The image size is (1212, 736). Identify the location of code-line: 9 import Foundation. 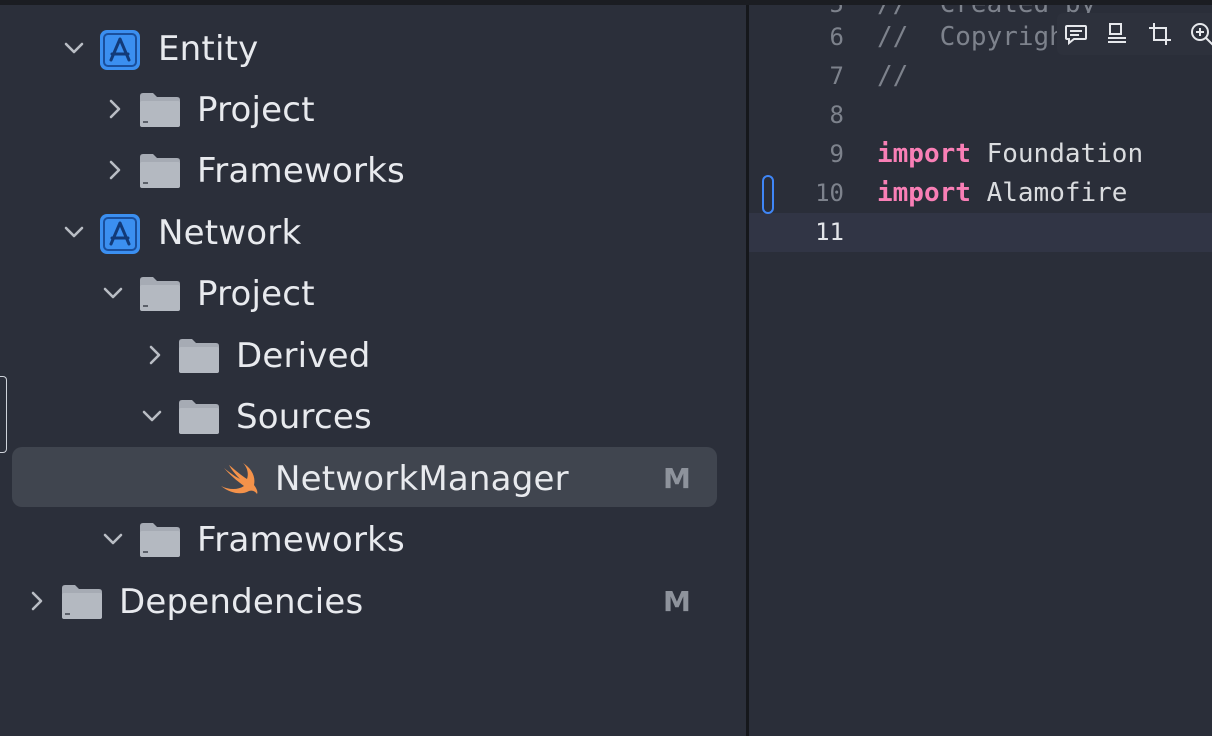
(980, 154).